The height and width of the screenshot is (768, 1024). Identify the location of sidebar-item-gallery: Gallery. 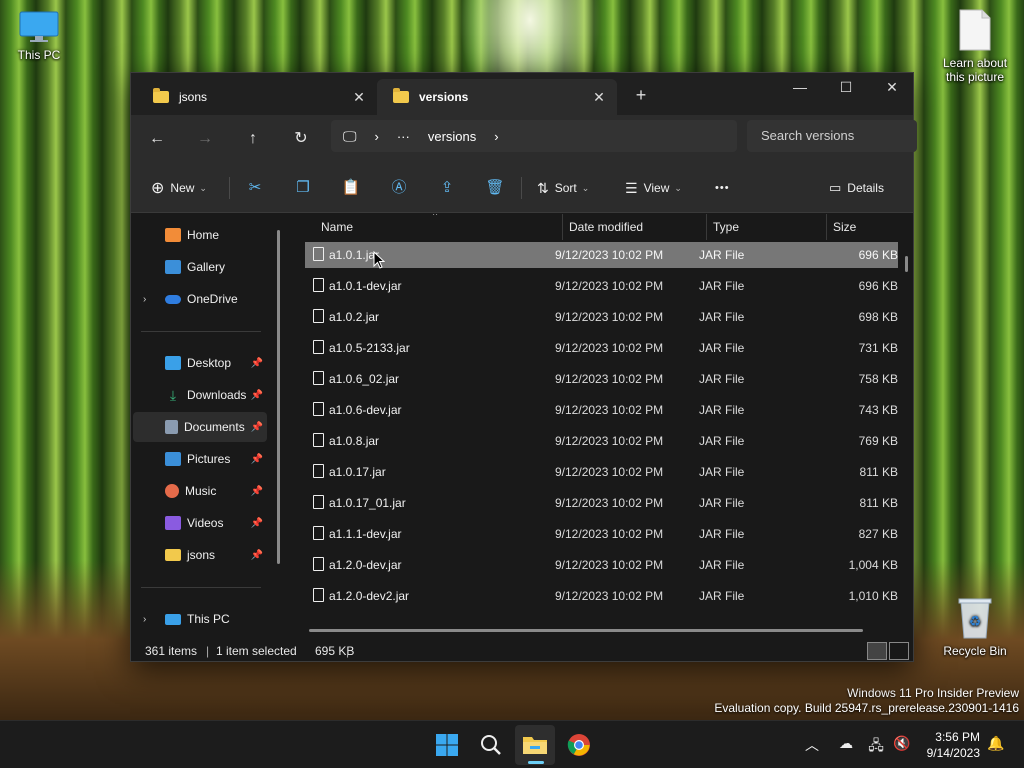
(200, 267).